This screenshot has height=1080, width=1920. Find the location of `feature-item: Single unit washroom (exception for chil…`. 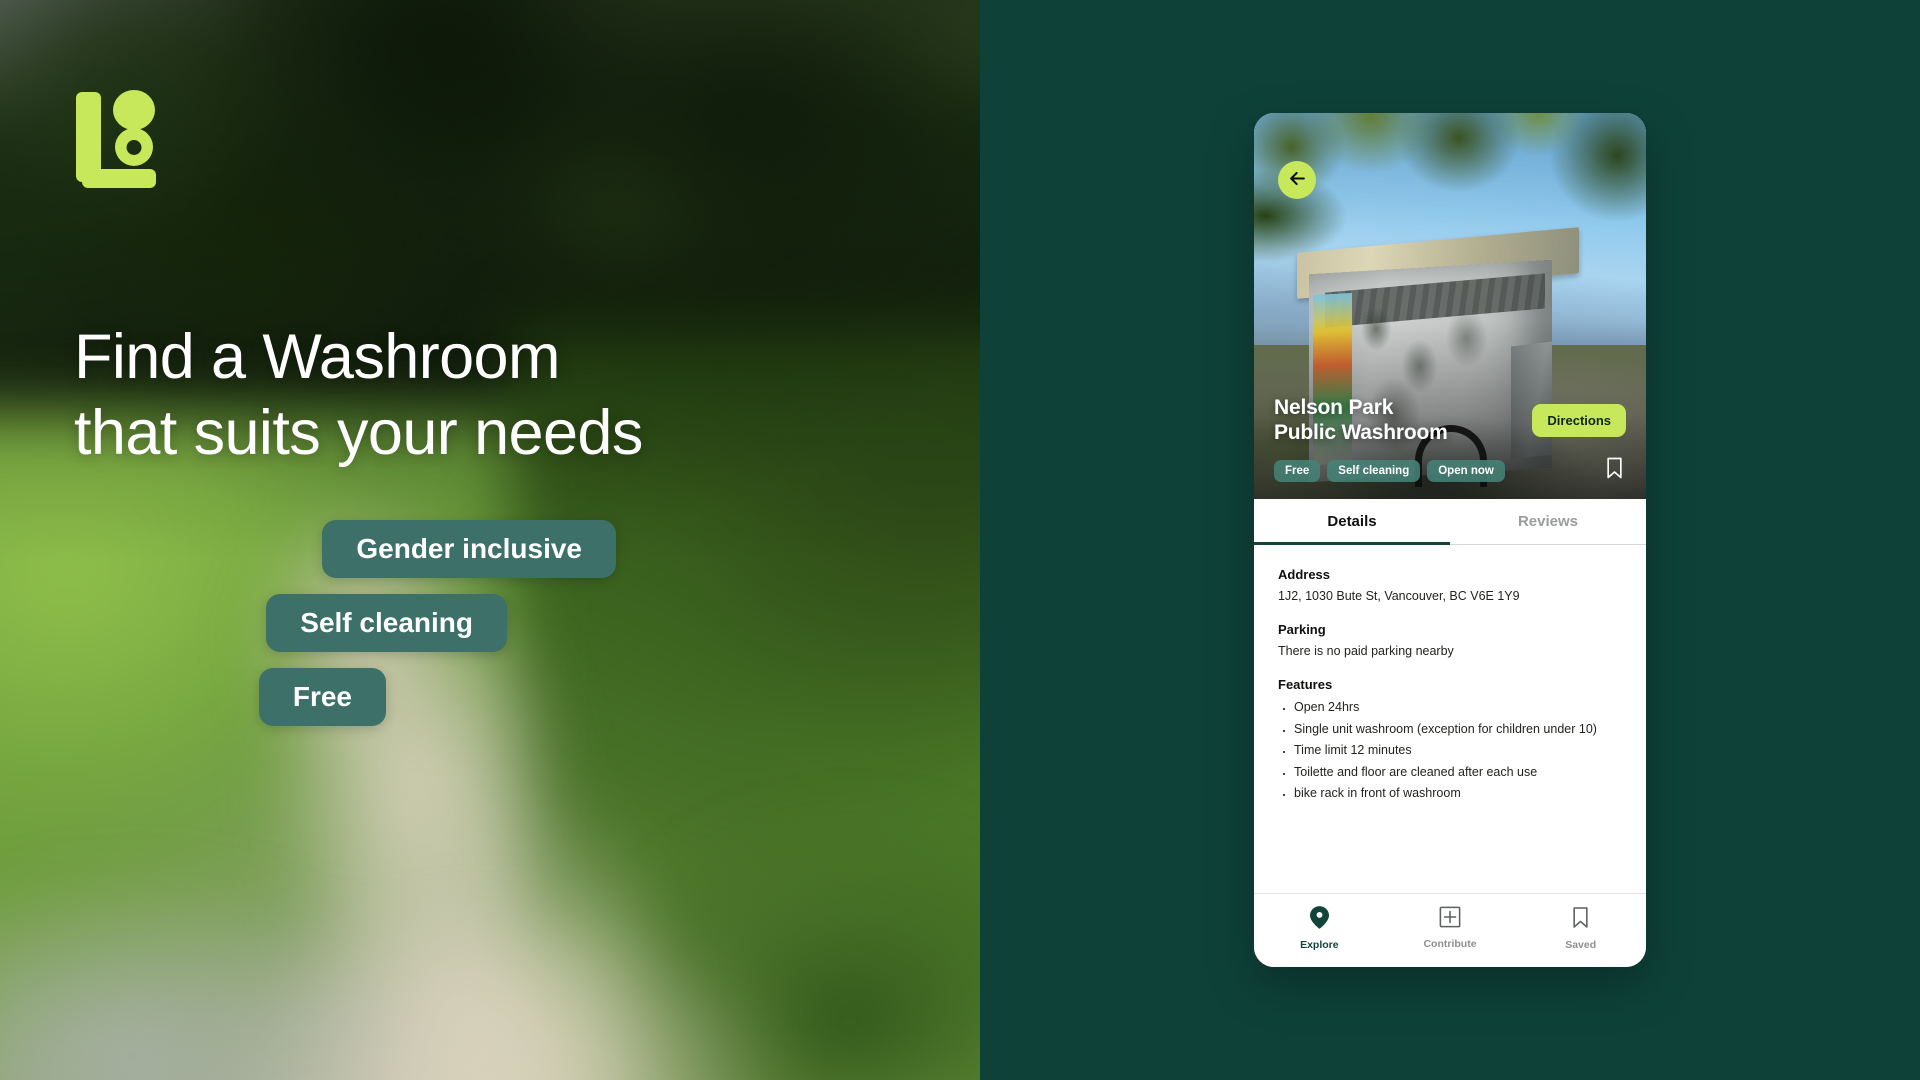

feature-item: Single unit washroom (exception for chil… is located at coordinates (1451, 730).